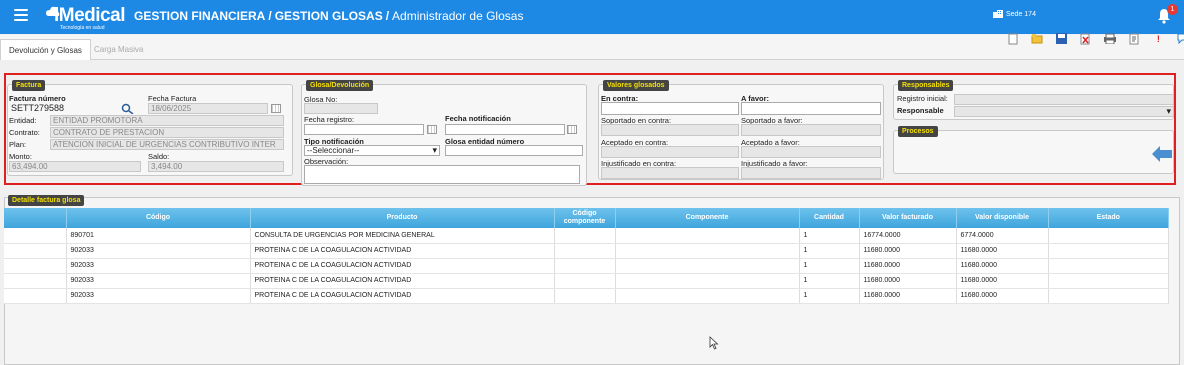  I want to click on glosa-no-field, so click(341, 108).